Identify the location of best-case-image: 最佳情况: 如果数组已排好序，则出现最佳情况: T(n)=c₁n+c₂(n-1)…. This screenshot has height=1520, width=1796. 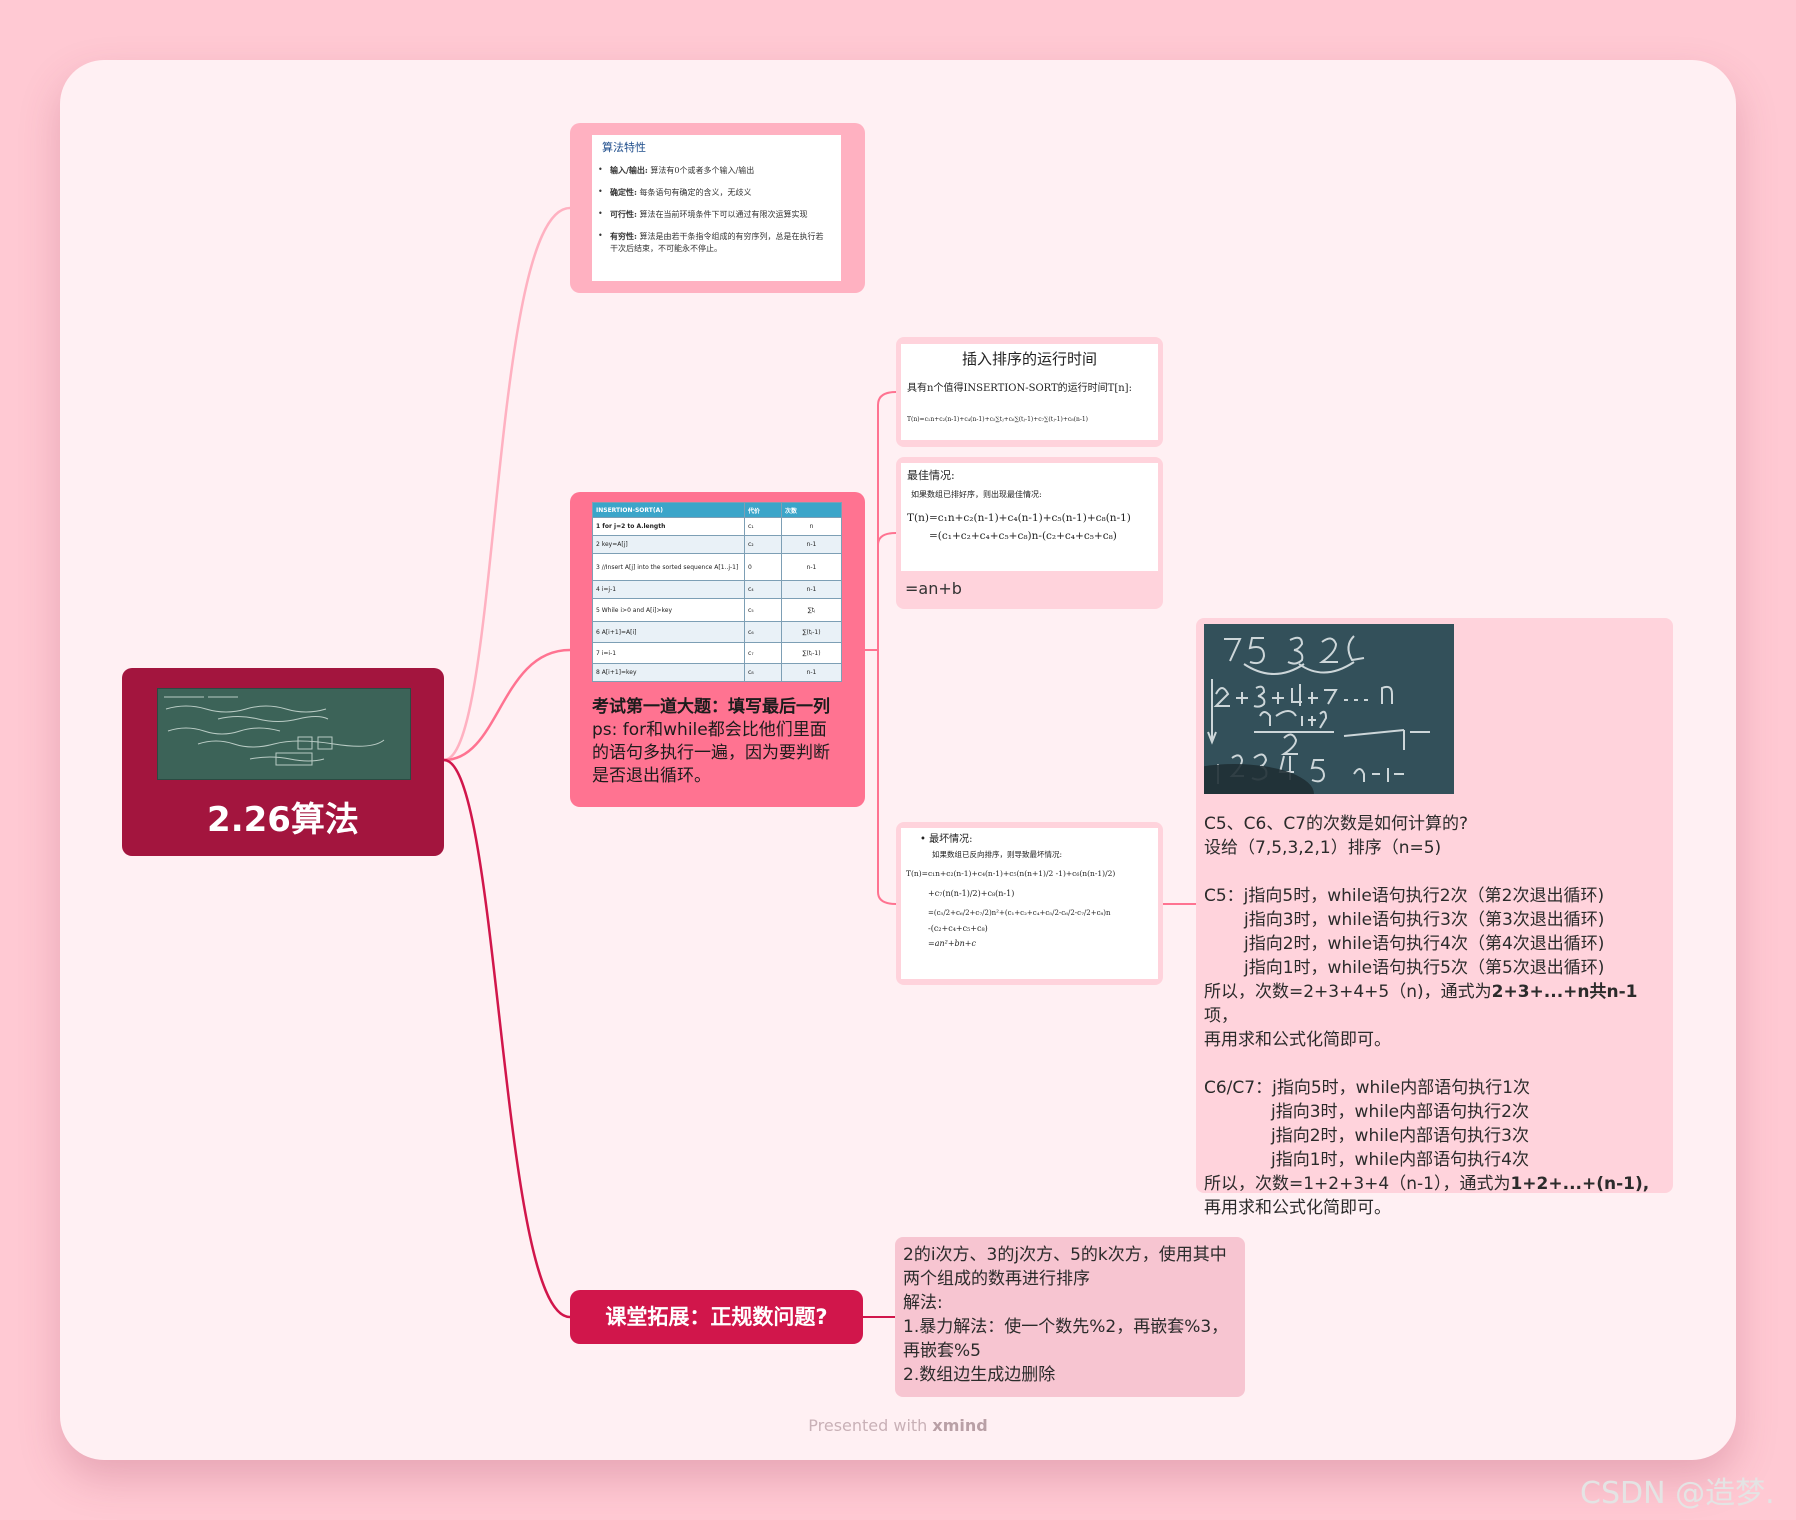
(1029, 517).